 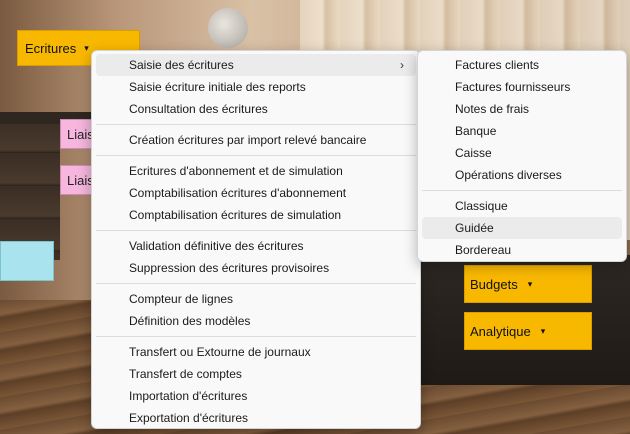 I want to click on menu-item-abonnement-simulation: Ecritures d'abonnement et de simulation, so click(x=256, y=171).